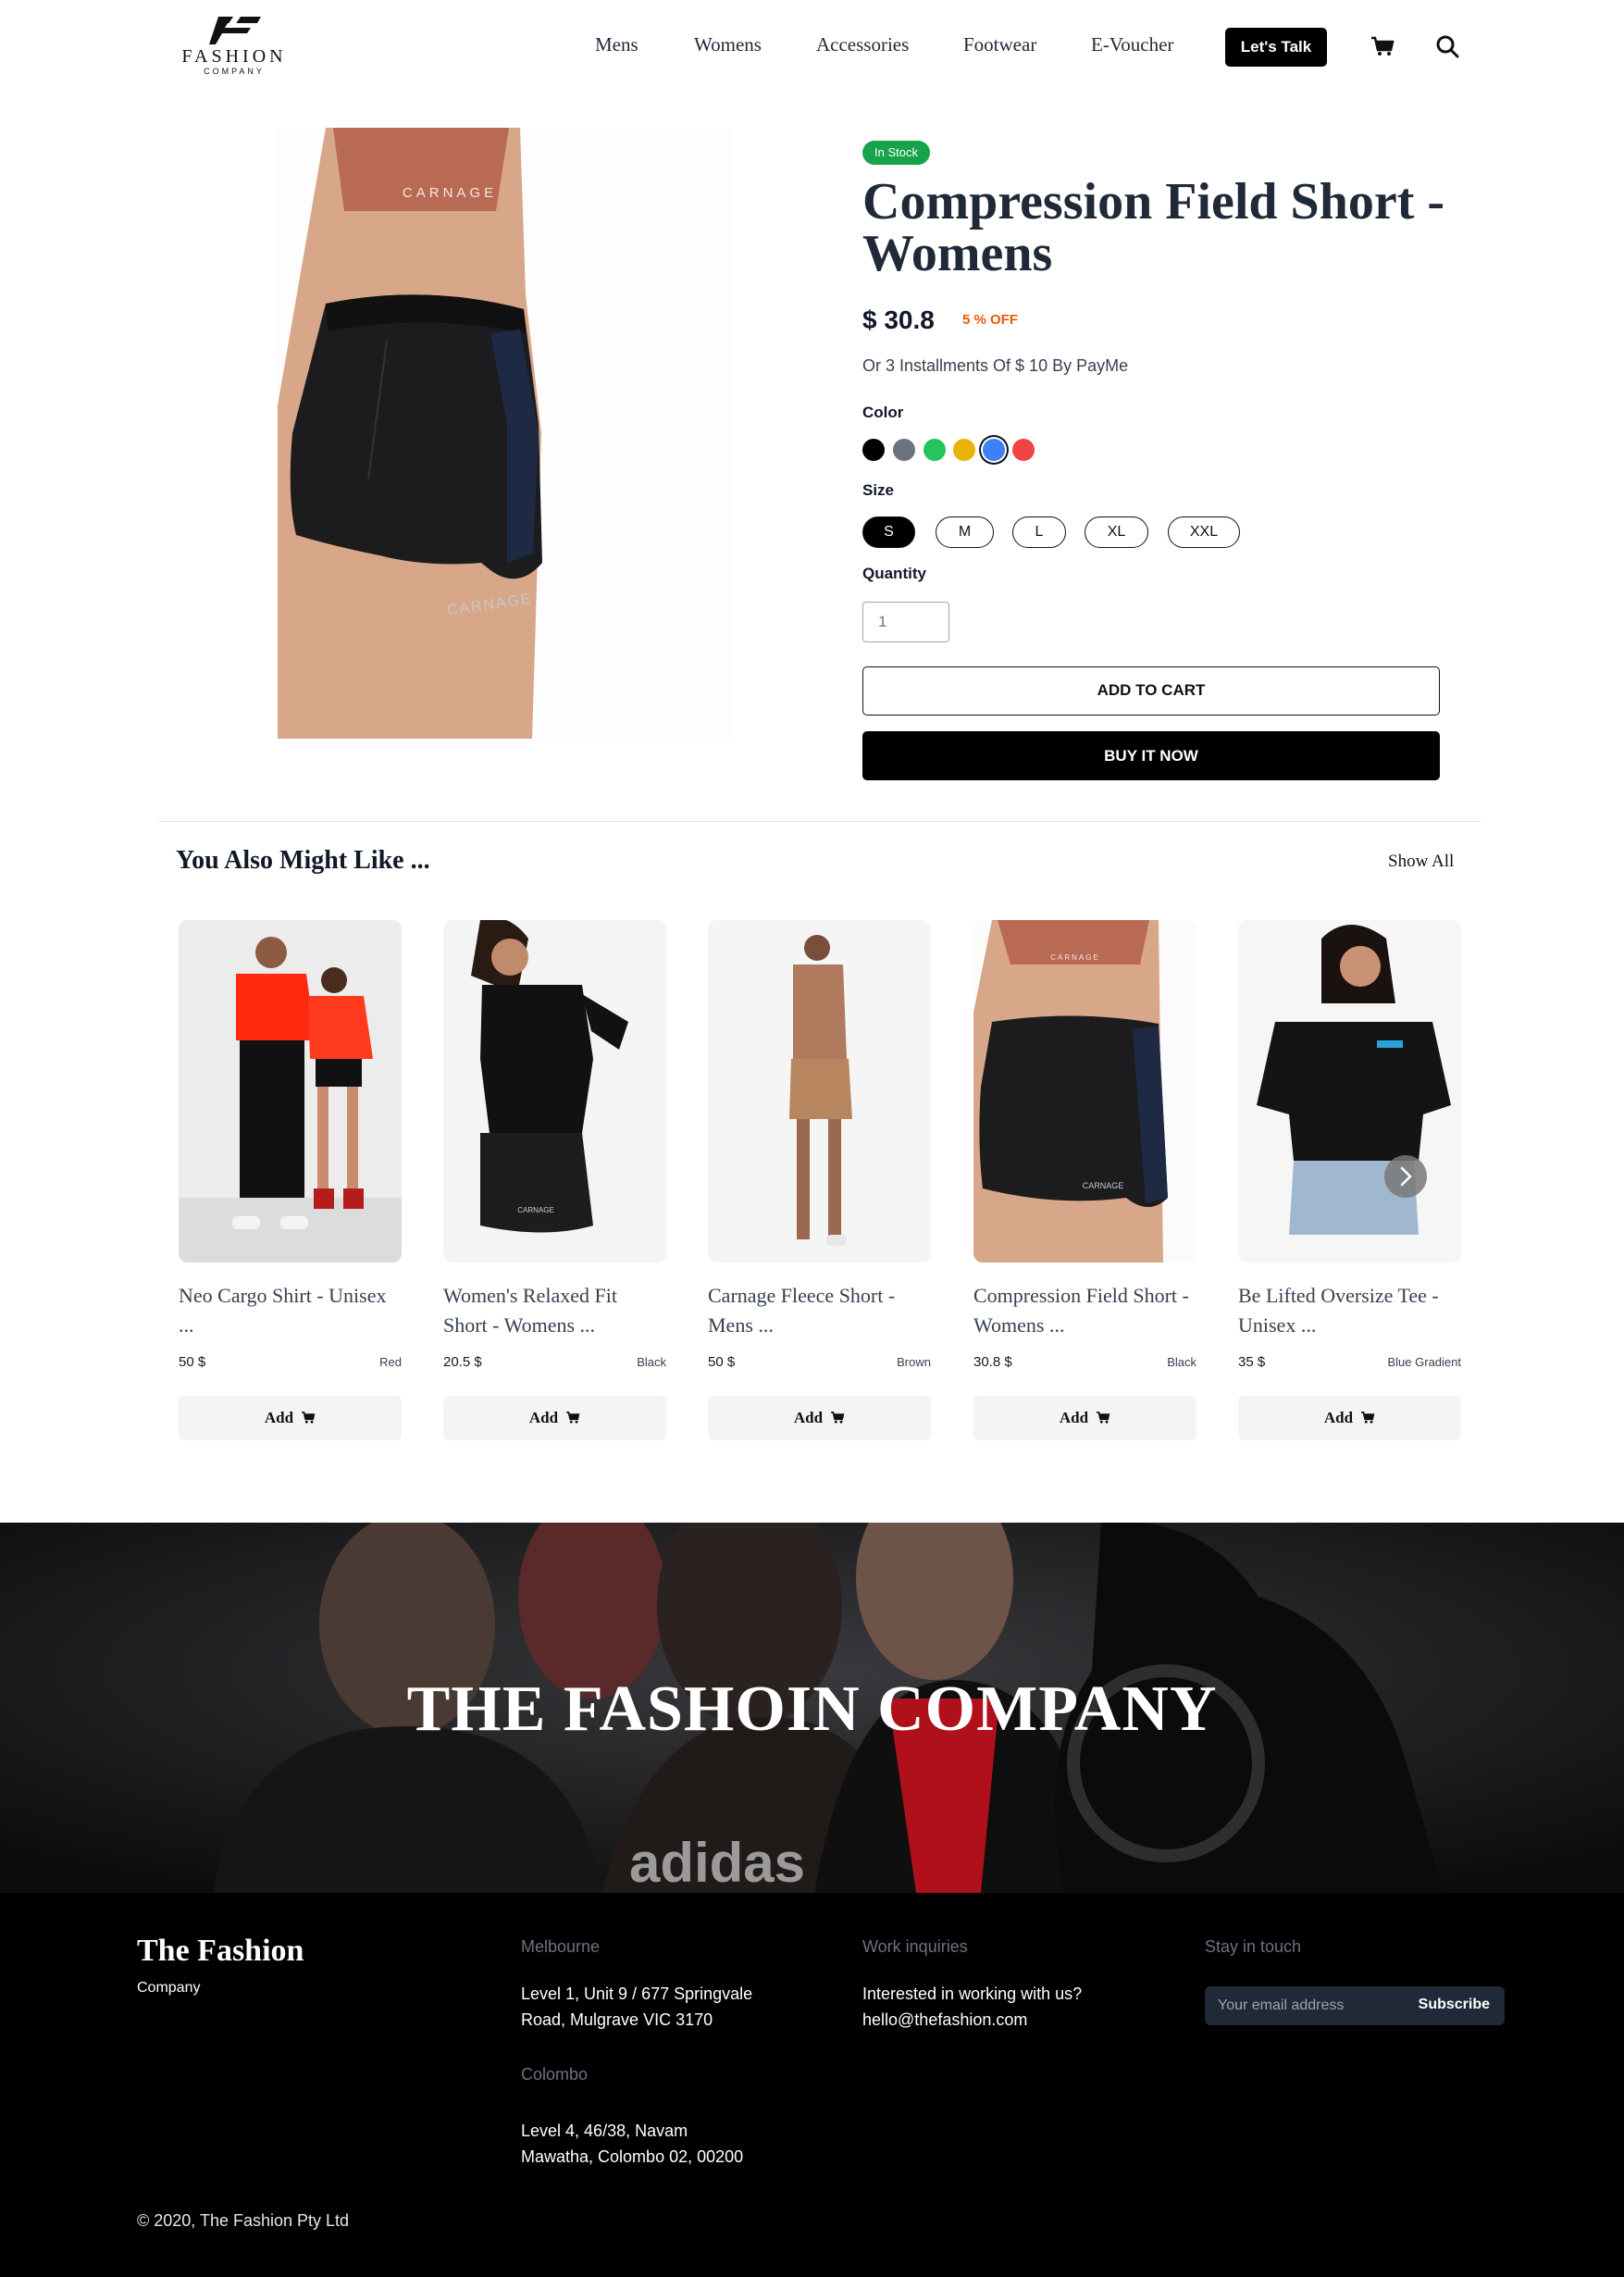 The width and height of the screenshot is (1624, 2277). I want to click on melbourne-address-line2: Road, Mulgrave VIC 3170, so click(617, 2020).